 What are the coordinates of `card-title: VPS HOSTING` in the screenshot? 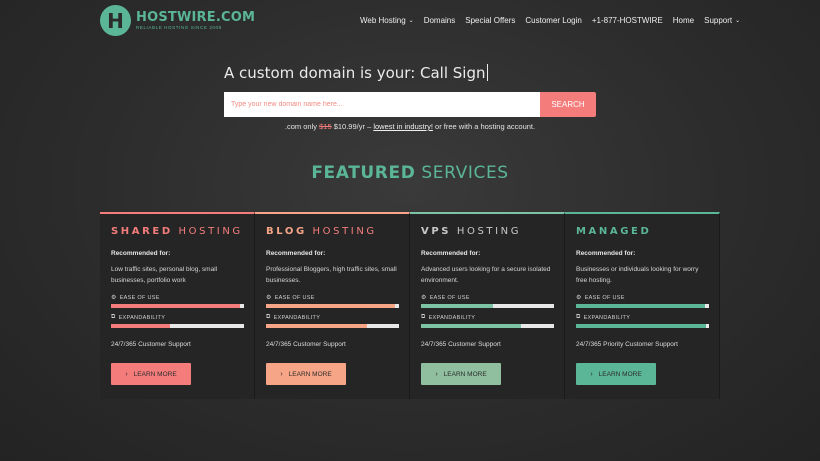 It's located at (487, 231).